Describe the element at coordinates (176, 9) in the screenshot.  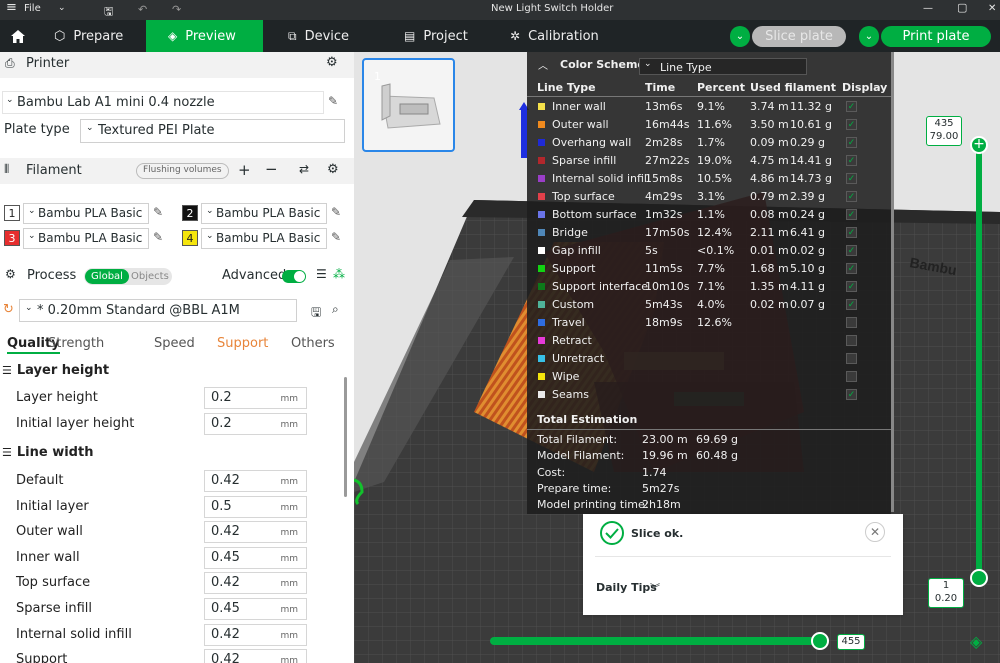
I see `redo-icon: ↷` at that location.